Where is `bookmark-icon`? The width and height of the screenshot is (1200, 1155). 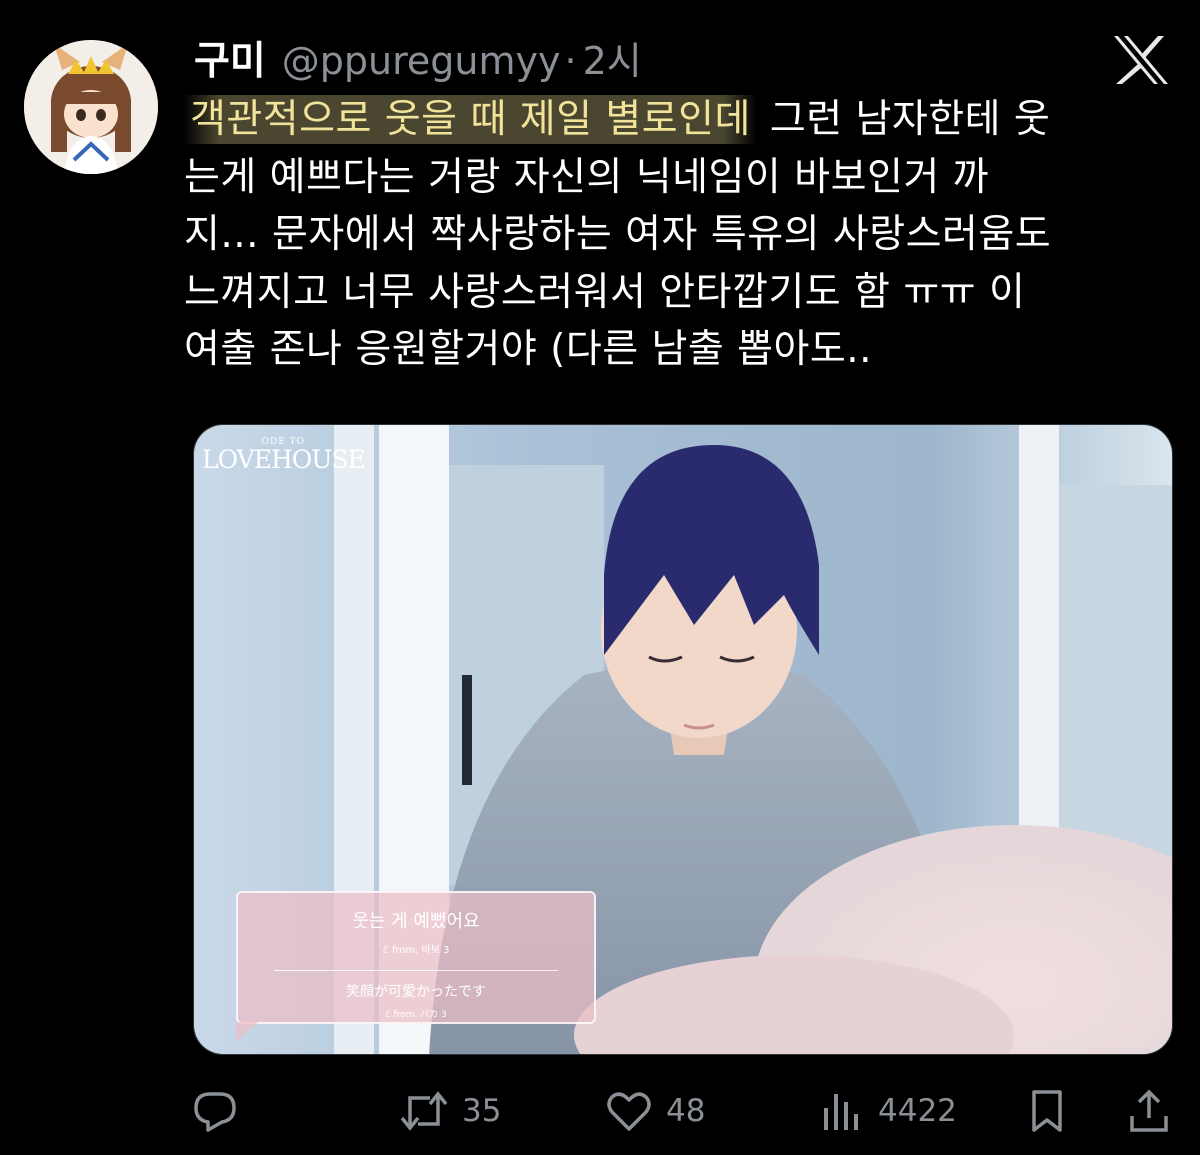
bookmark-icon is located at coordinates (1047, 1111).